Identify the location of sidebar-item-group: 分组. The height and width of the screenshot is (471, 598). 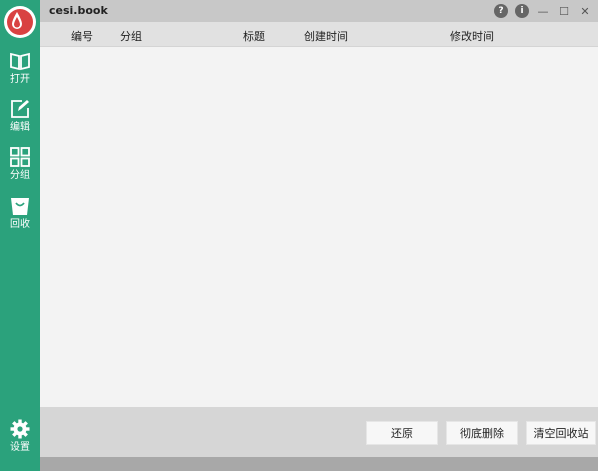
(20, 164).